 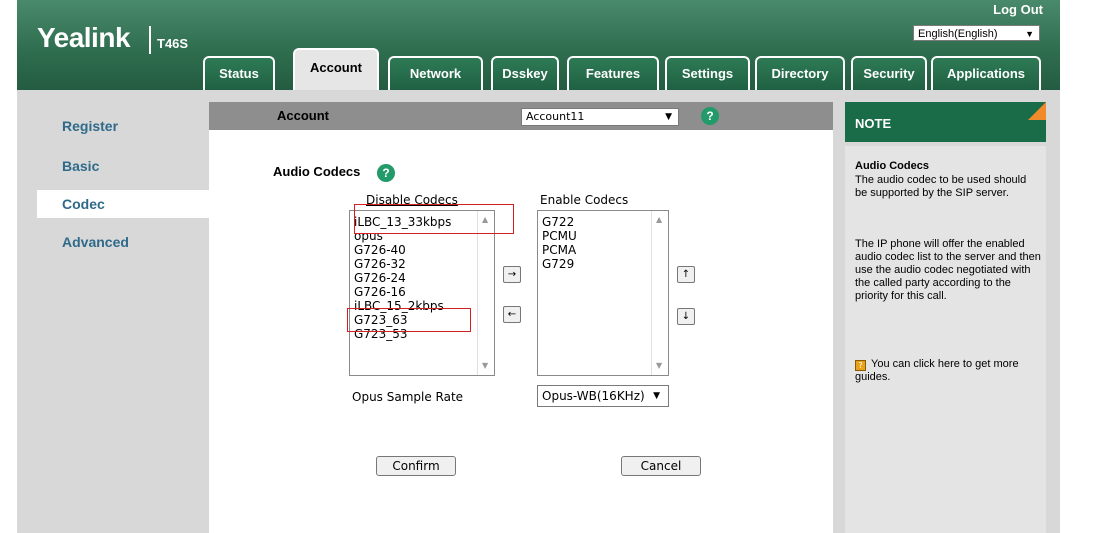 I want to click on codec-option: G726-16, so click(x=424, y=292).